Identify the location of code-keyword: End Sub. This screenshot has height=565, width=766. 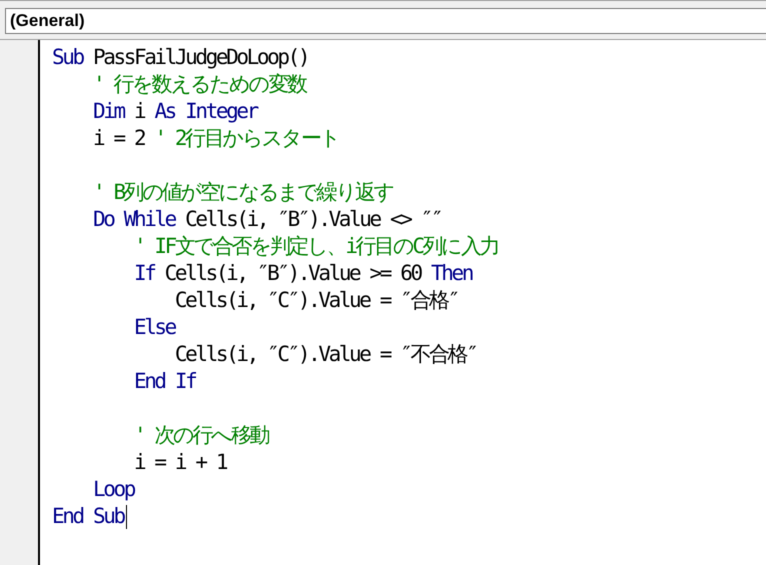
(88, 516).